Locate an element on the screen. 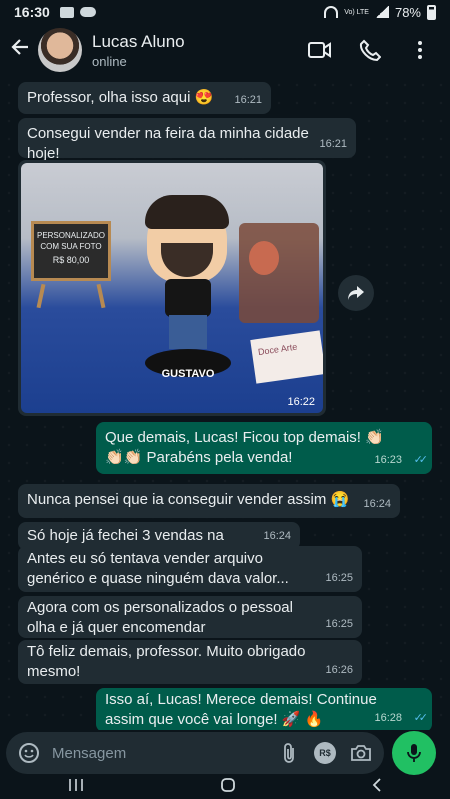  contact-info: Lucas Aluno online is located at coordinates (138, 50).